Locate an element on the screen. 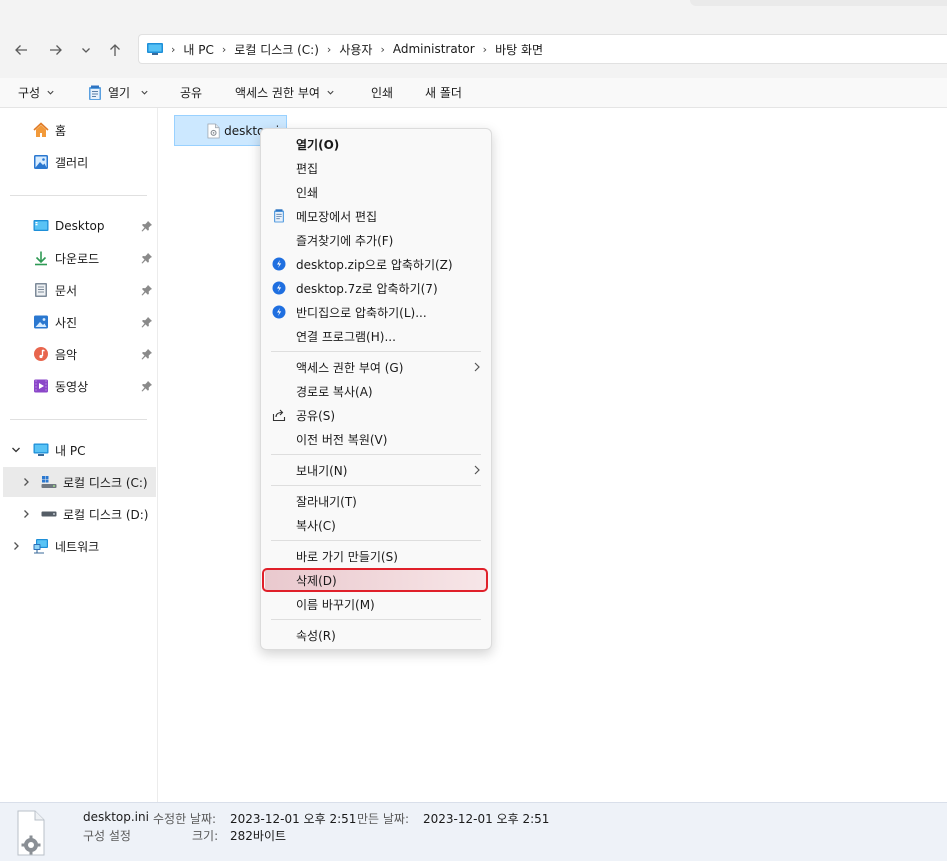 The height and width of the screenshot is (861, 947). menu-item-label: 삭제(D) is located at coordinates (316, 580).